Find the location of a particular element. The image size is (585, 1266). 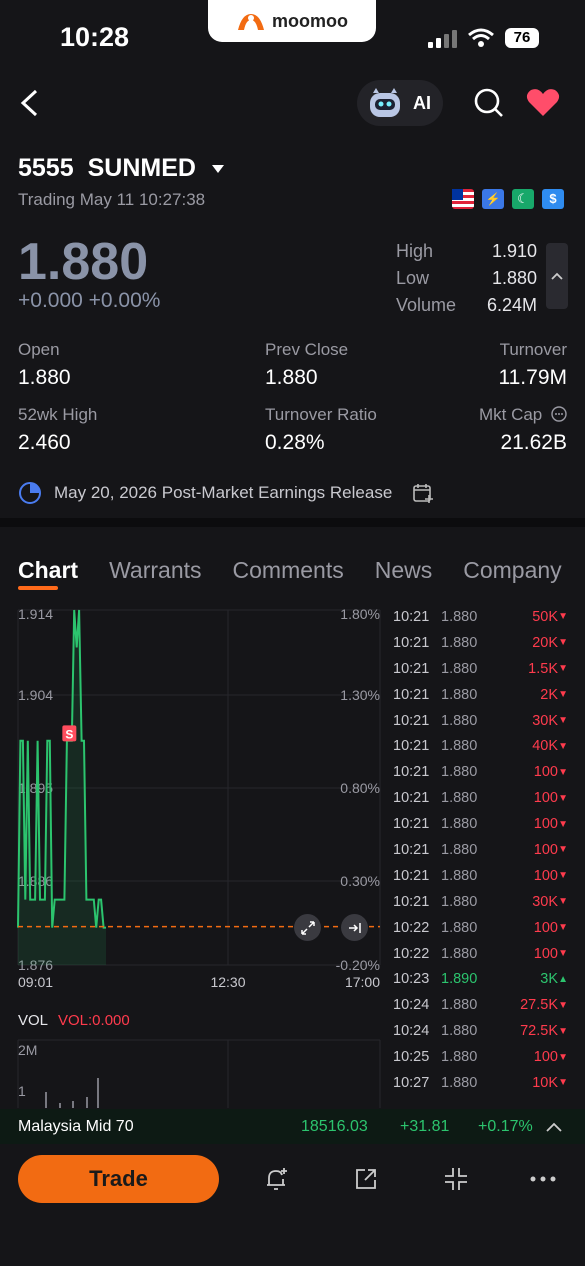

share-button is located at coordinates (366, 1179).